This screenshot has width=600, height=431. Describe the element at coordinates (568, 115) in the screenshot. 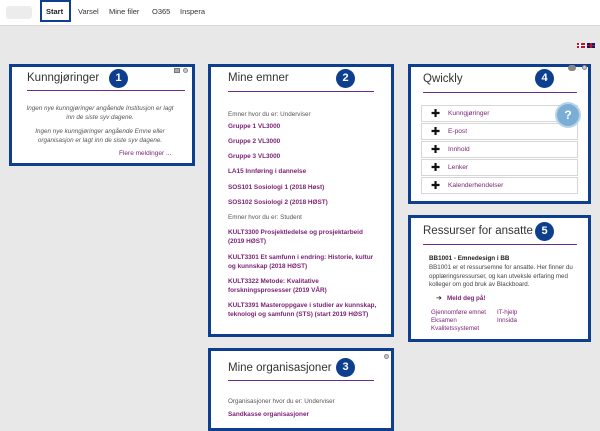

I see `help-button: ?` at that location.